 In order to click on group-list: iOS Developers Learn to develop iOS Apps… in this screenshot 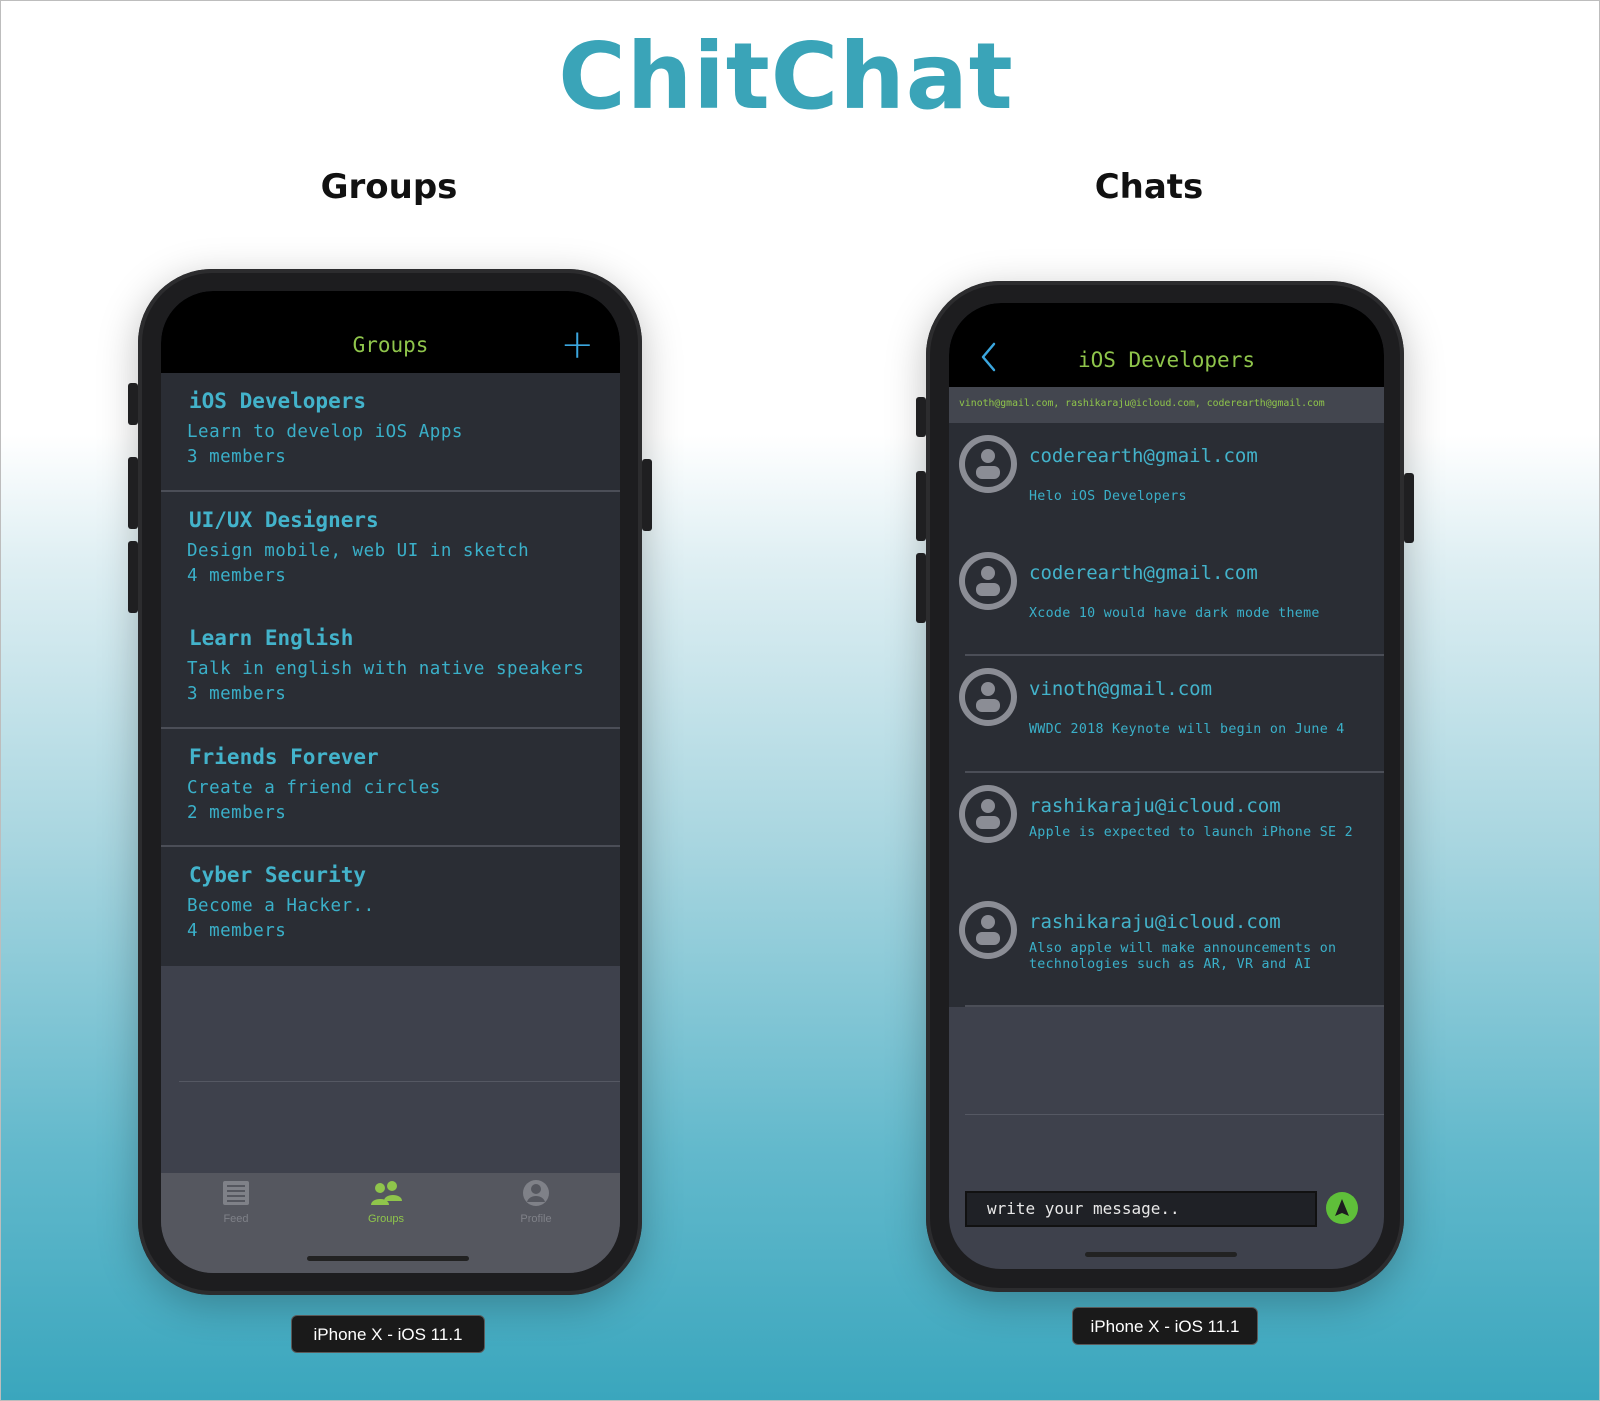, I will do `click(390, 669)`.